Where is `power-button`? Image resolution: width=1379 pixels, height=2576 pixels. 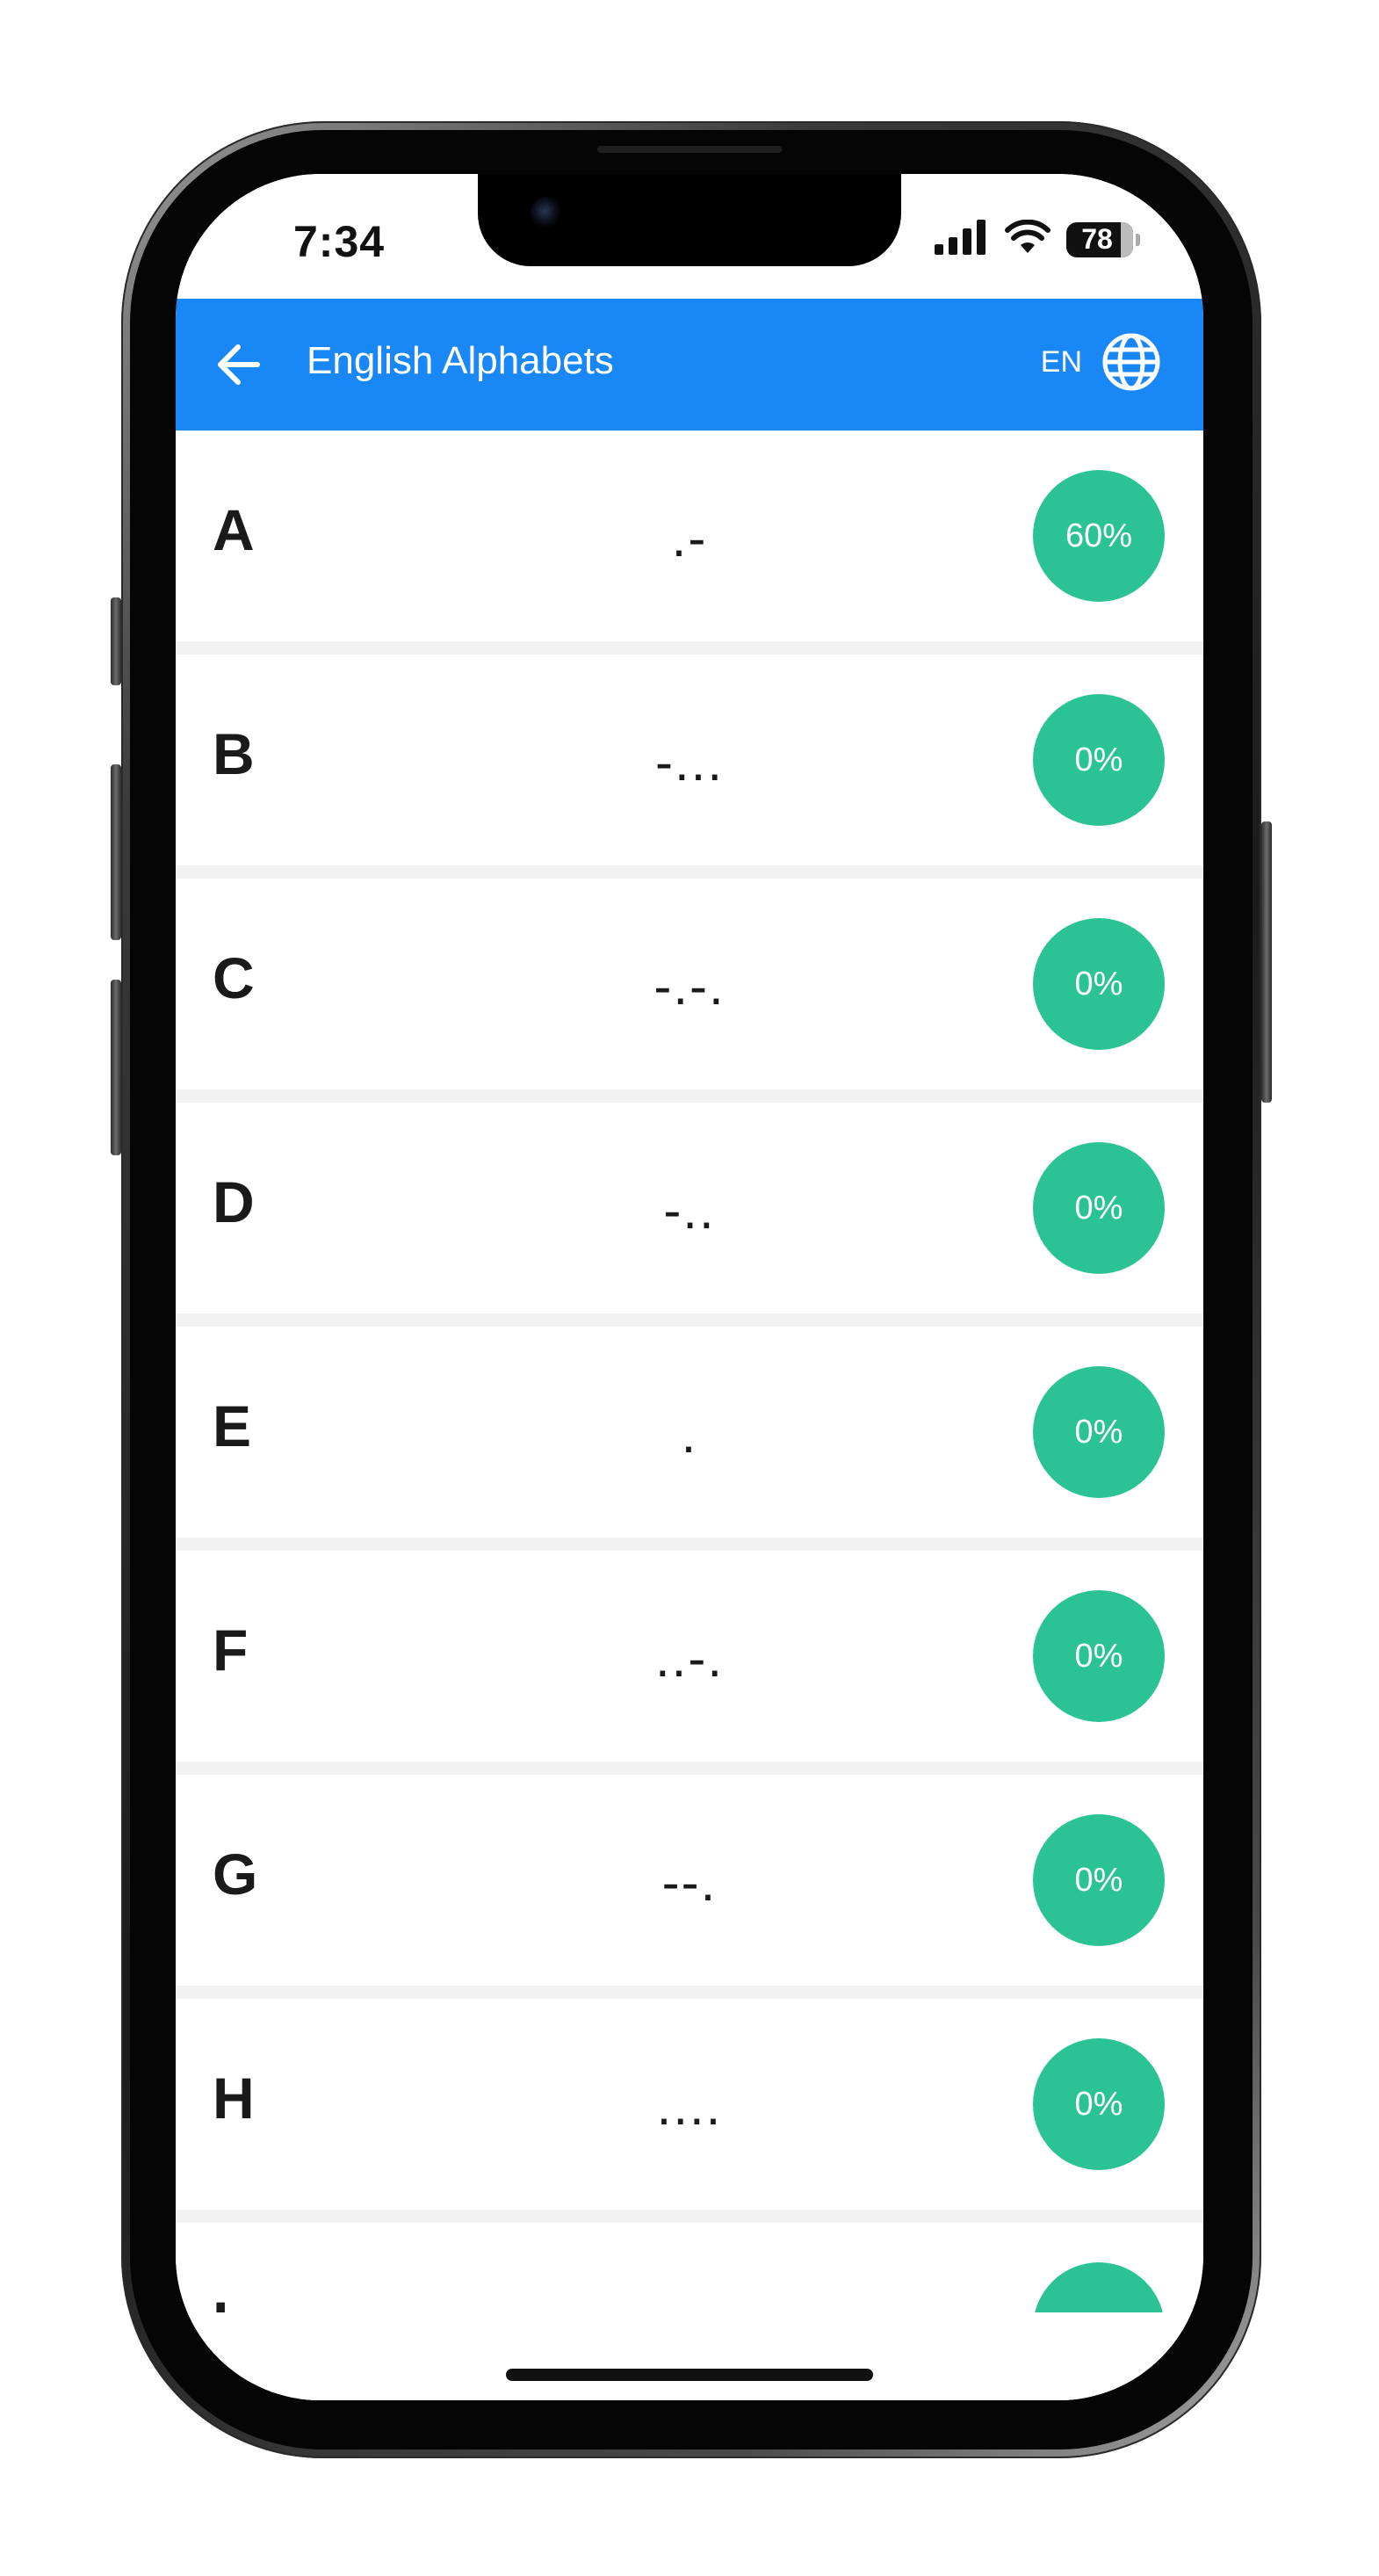
power-button is located at coordinates (1266, 962).